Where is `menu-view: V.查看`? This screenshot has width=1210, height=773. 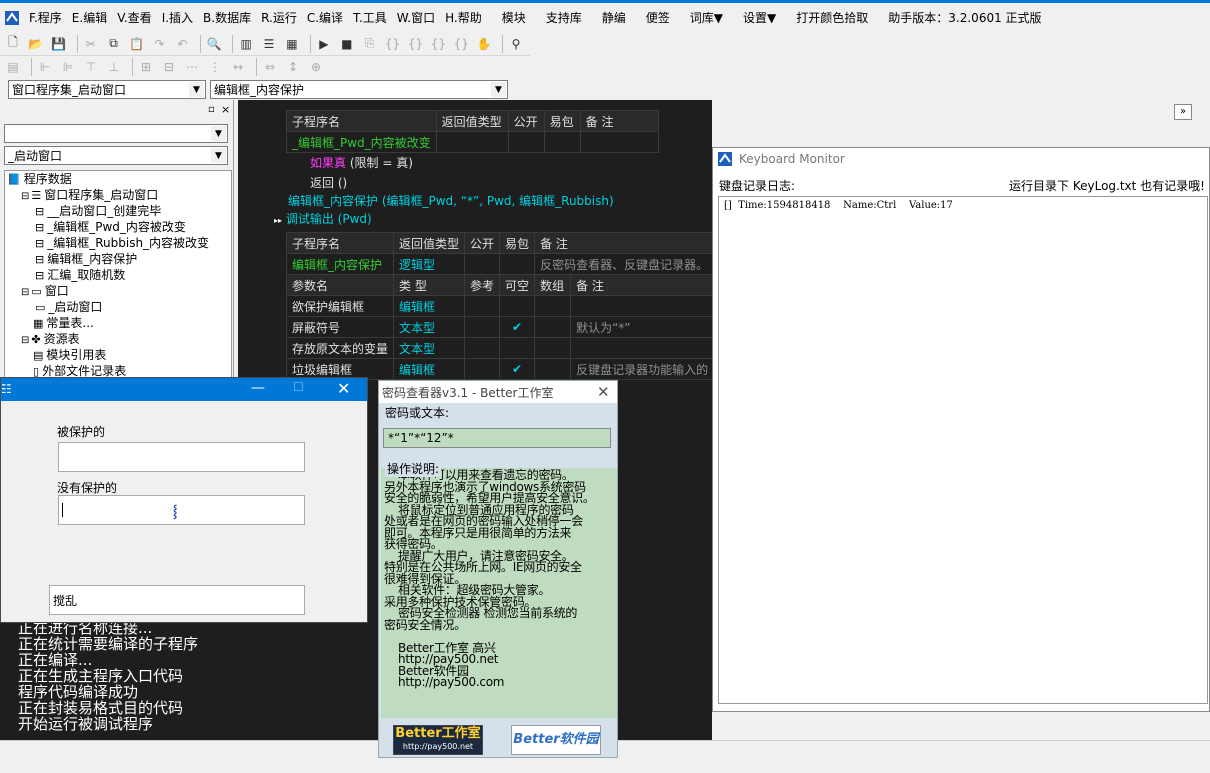
menu-view: V.查看 is located at coordinates (134, 18).